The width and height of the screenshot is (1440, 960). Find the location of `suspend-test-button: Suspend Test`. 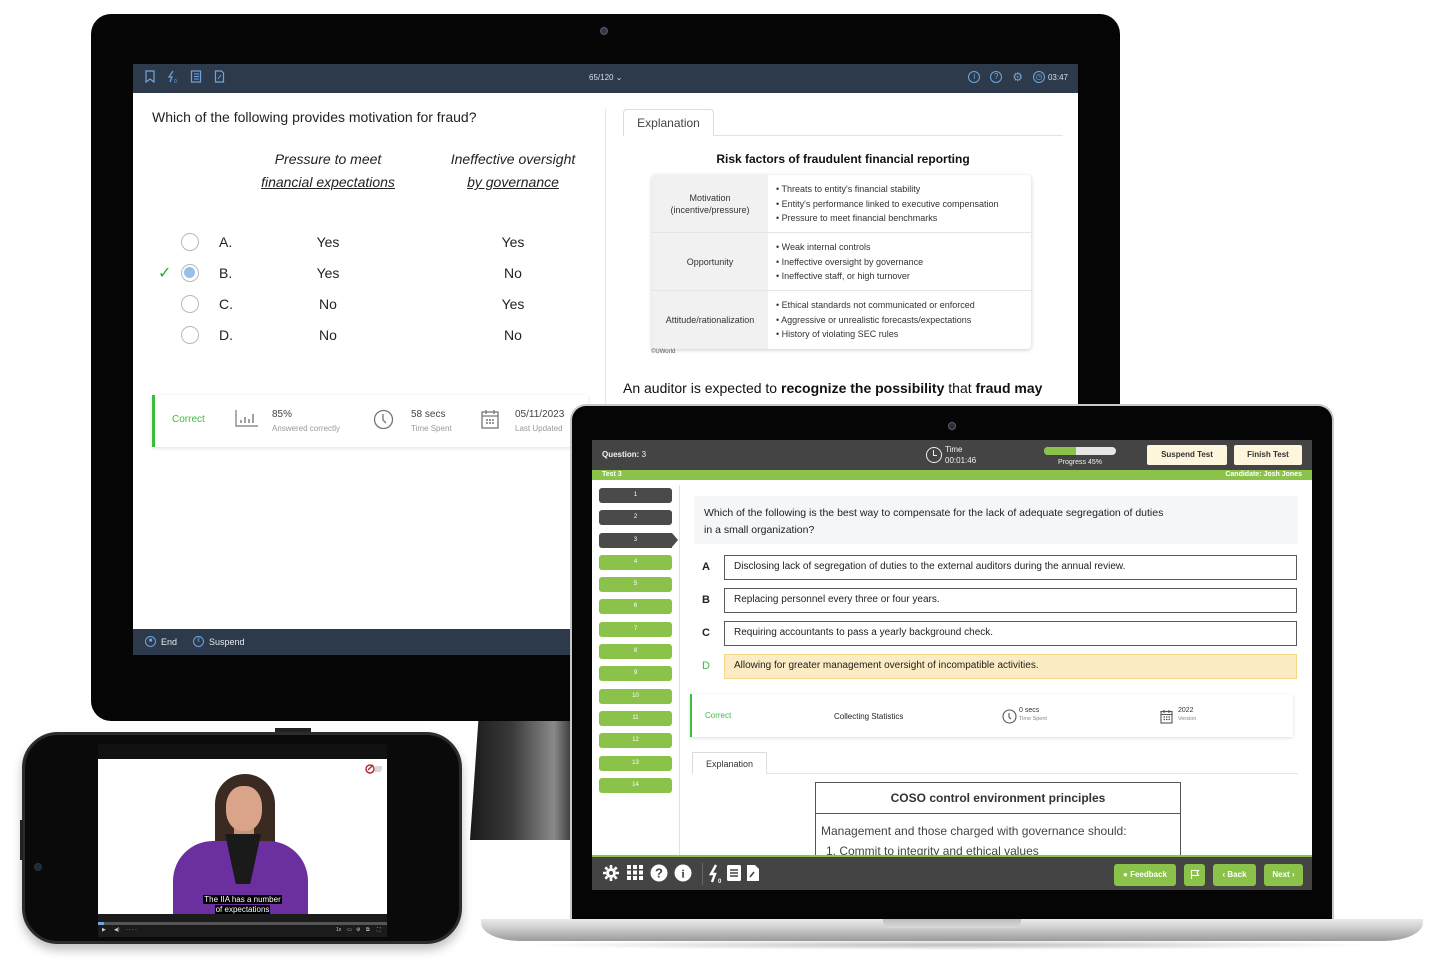

suspend-test-button: Suspend Test is located at coordinates (1187, 455).